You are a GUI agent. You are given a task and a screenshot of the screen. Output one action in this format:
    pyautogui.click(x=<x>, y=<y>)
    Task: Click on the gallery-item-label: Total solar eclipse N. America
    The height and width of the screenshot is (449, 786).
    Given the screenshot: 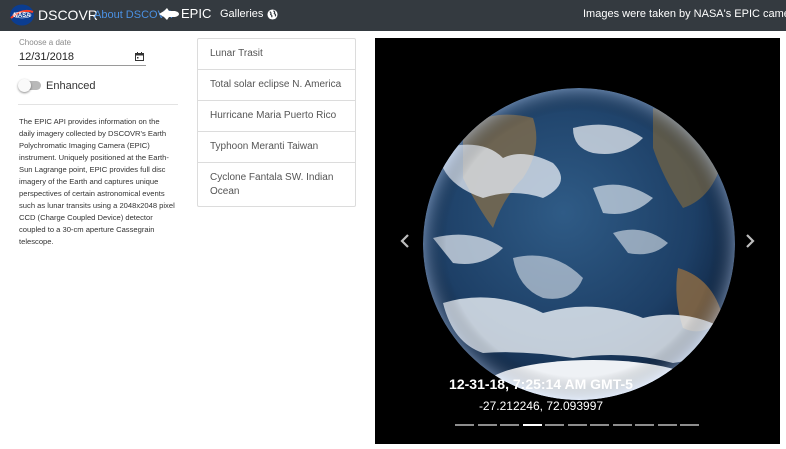 What is the action you would take?
    pyautogui.click(x=276, y=84)
    